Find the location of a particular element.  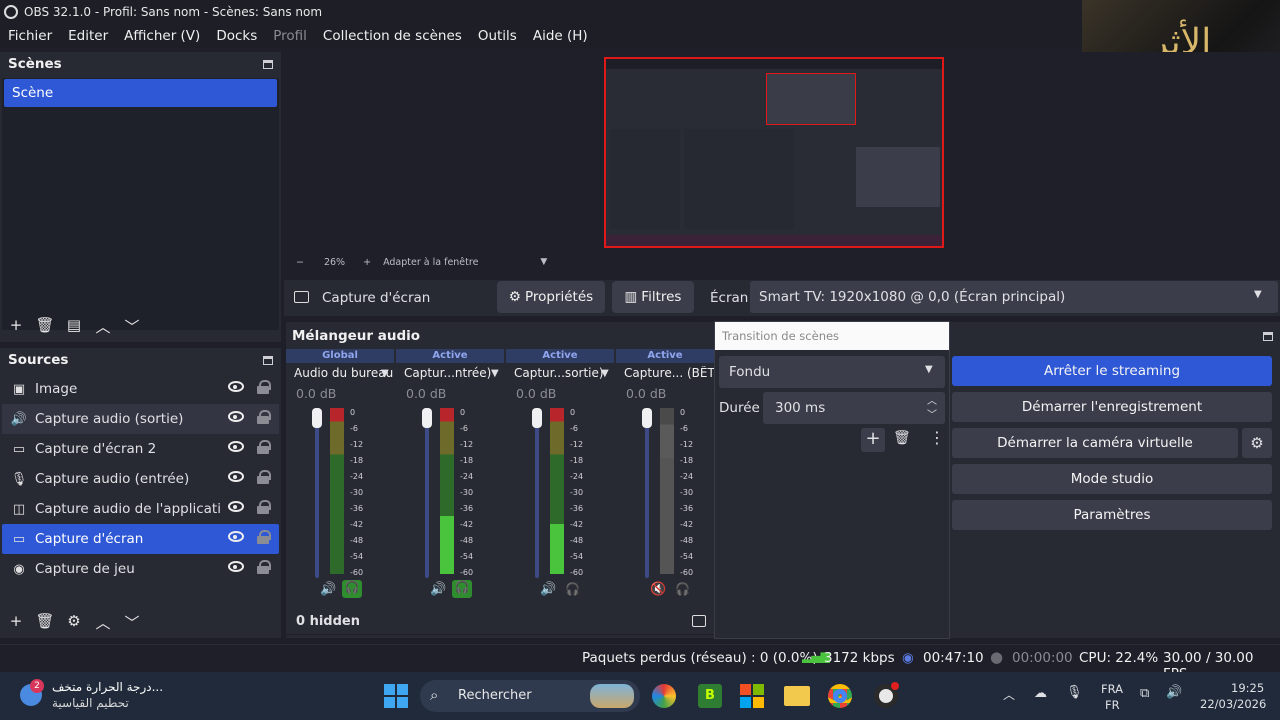

layout-toggle-icon is located at coordinates (699, 621).